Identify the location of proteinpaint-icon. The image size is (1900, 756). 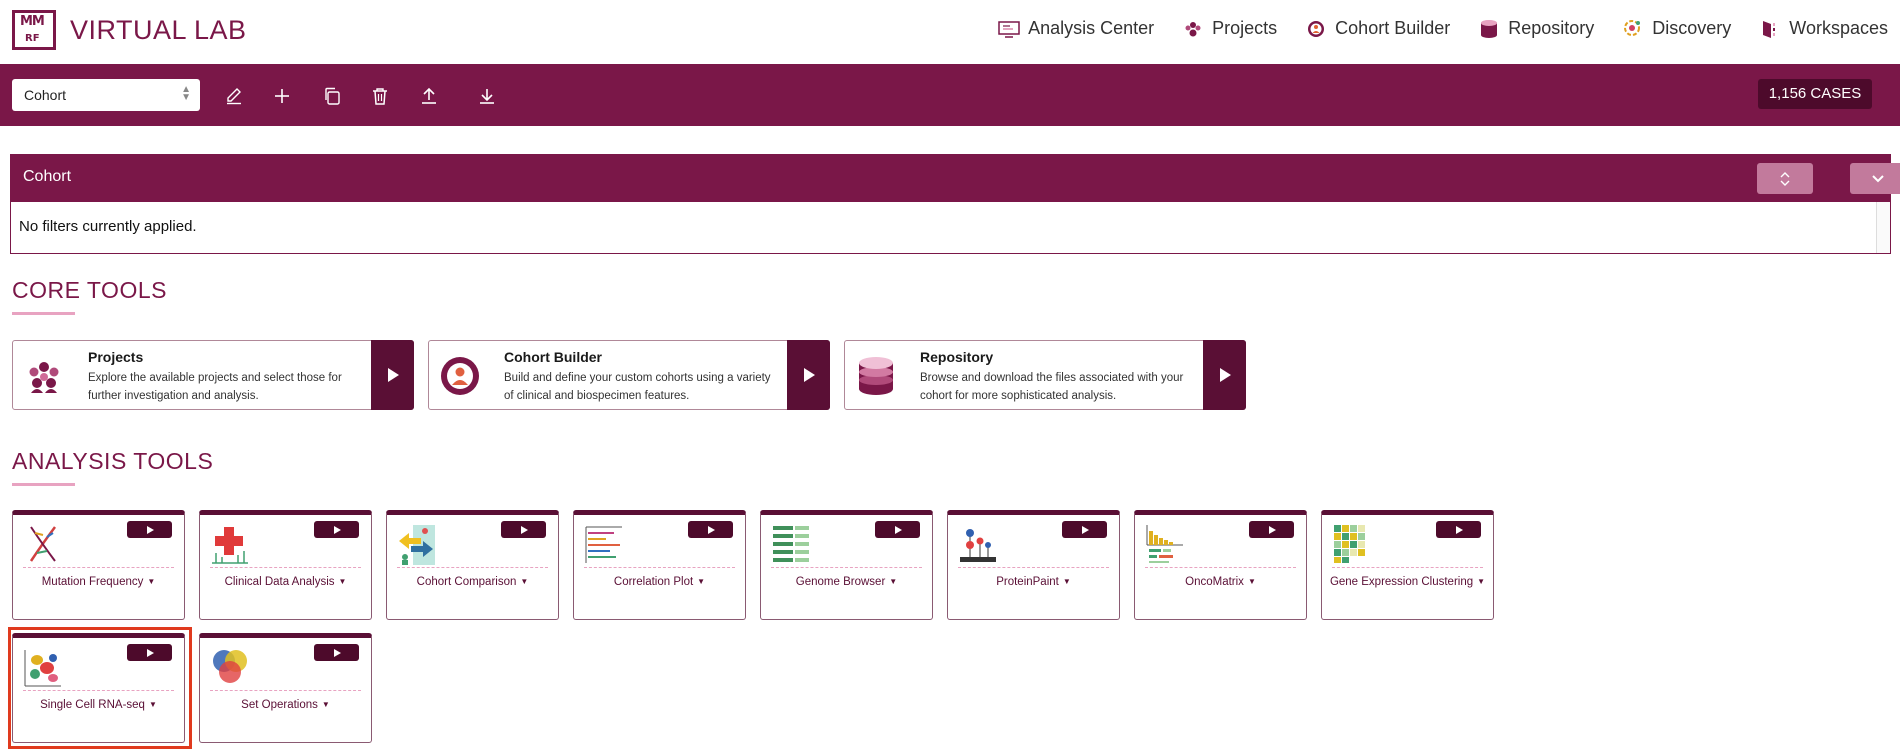
(978, 545).